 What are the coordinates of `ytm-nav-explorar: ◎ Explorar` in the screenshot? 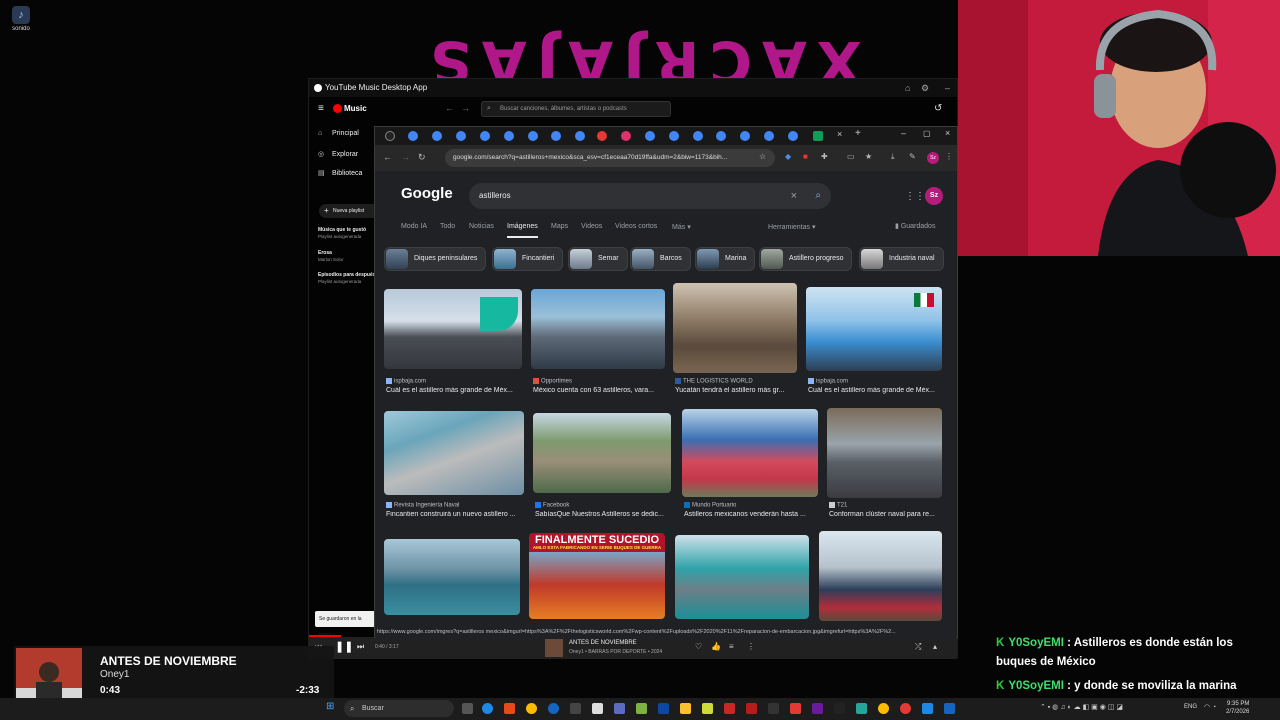 It's located at (338, 154).